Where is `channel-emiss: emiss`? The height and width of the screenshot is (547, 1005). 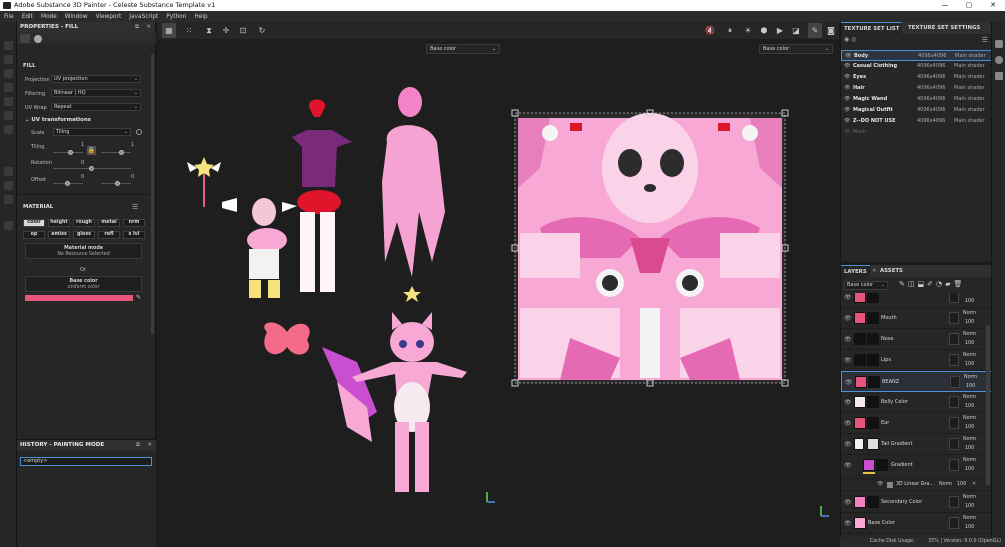
channel-emiss: emiss is located at coordinates (59, 235).